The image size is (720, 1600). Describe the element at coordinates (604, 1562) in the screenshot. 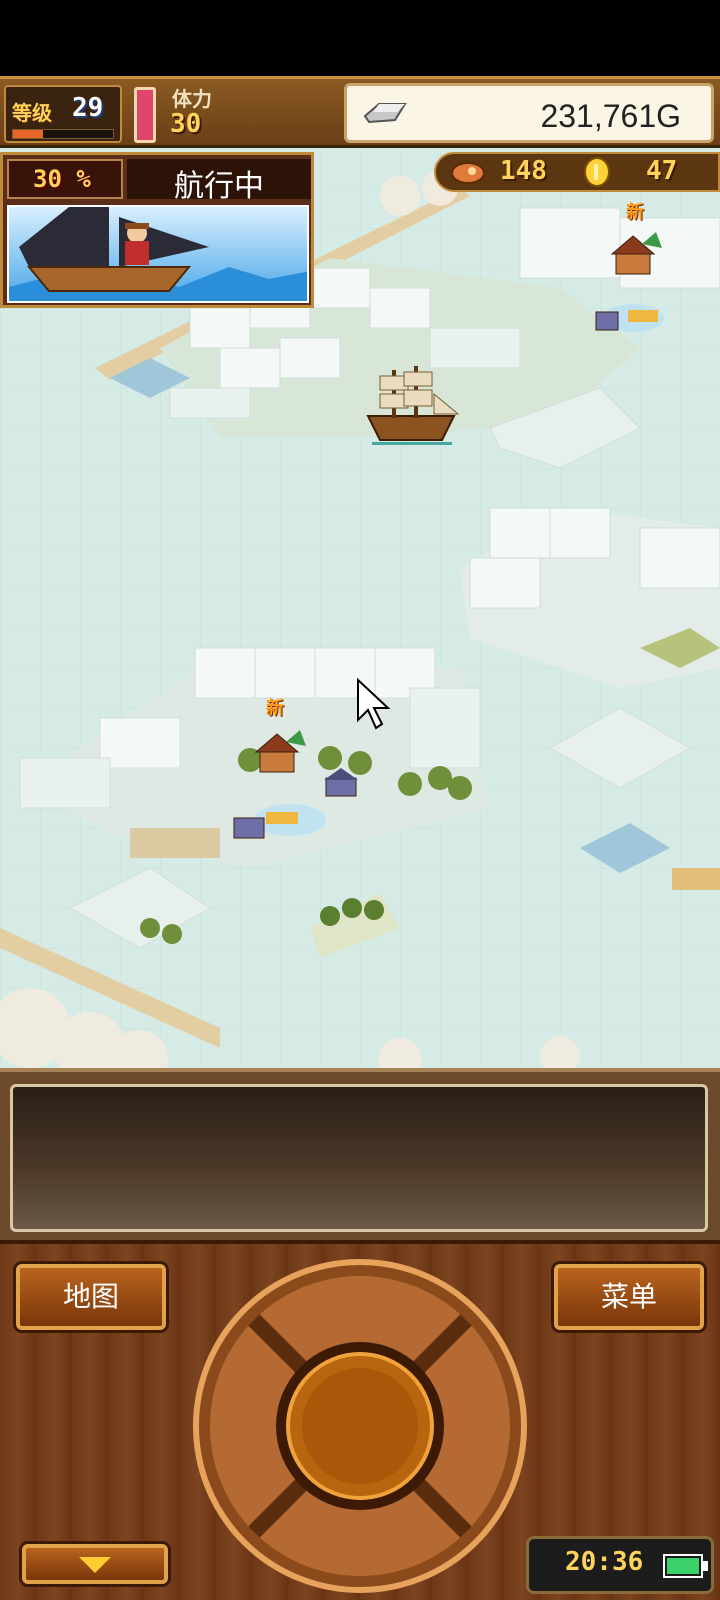

I see `clock-time: 20:36` at that location.